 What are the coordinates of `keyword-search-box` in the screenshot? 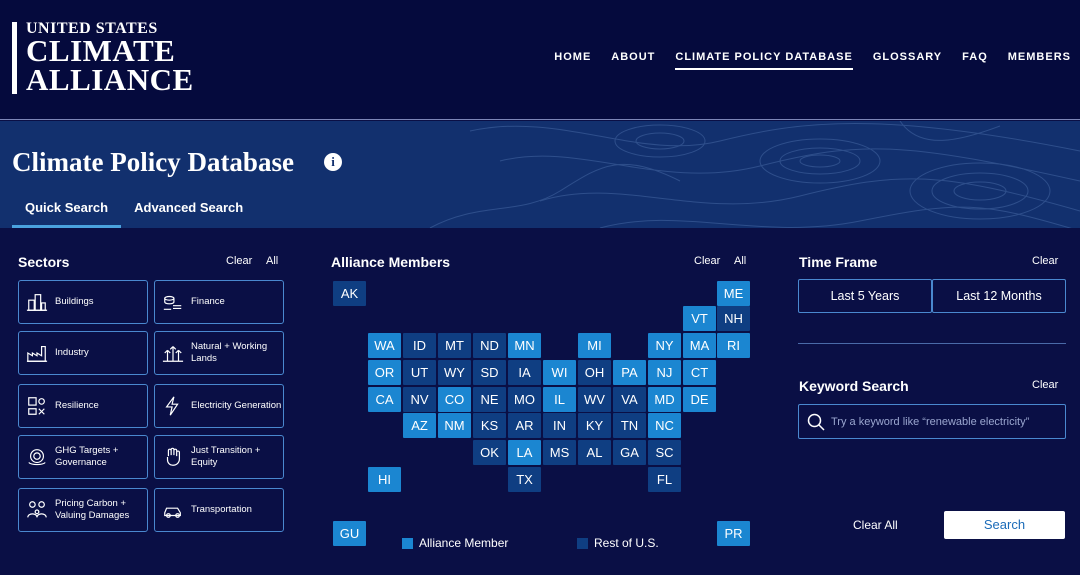 It's located at (932, 421).